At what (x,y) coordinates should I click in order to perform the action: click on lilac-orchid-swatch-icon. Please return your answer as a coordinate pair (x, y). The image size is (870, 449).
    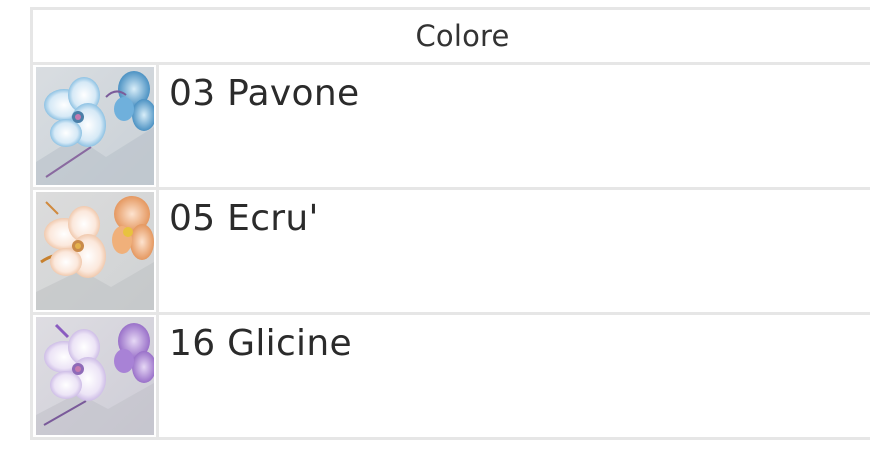
    Looking at the image, I should click on (95, 376).